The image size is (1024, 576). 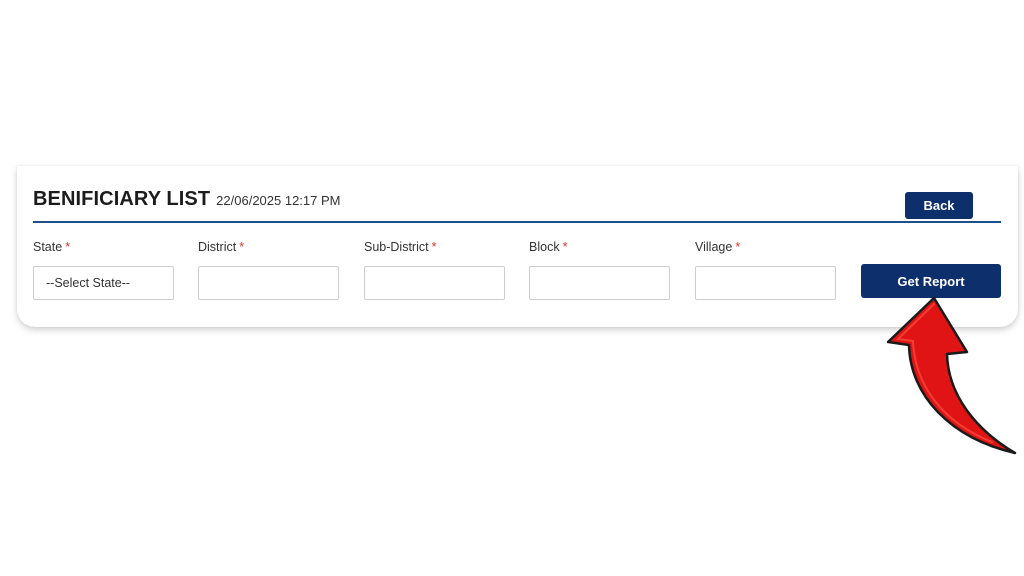 I want to click on state-label: State *, so click(x=52, y=247).